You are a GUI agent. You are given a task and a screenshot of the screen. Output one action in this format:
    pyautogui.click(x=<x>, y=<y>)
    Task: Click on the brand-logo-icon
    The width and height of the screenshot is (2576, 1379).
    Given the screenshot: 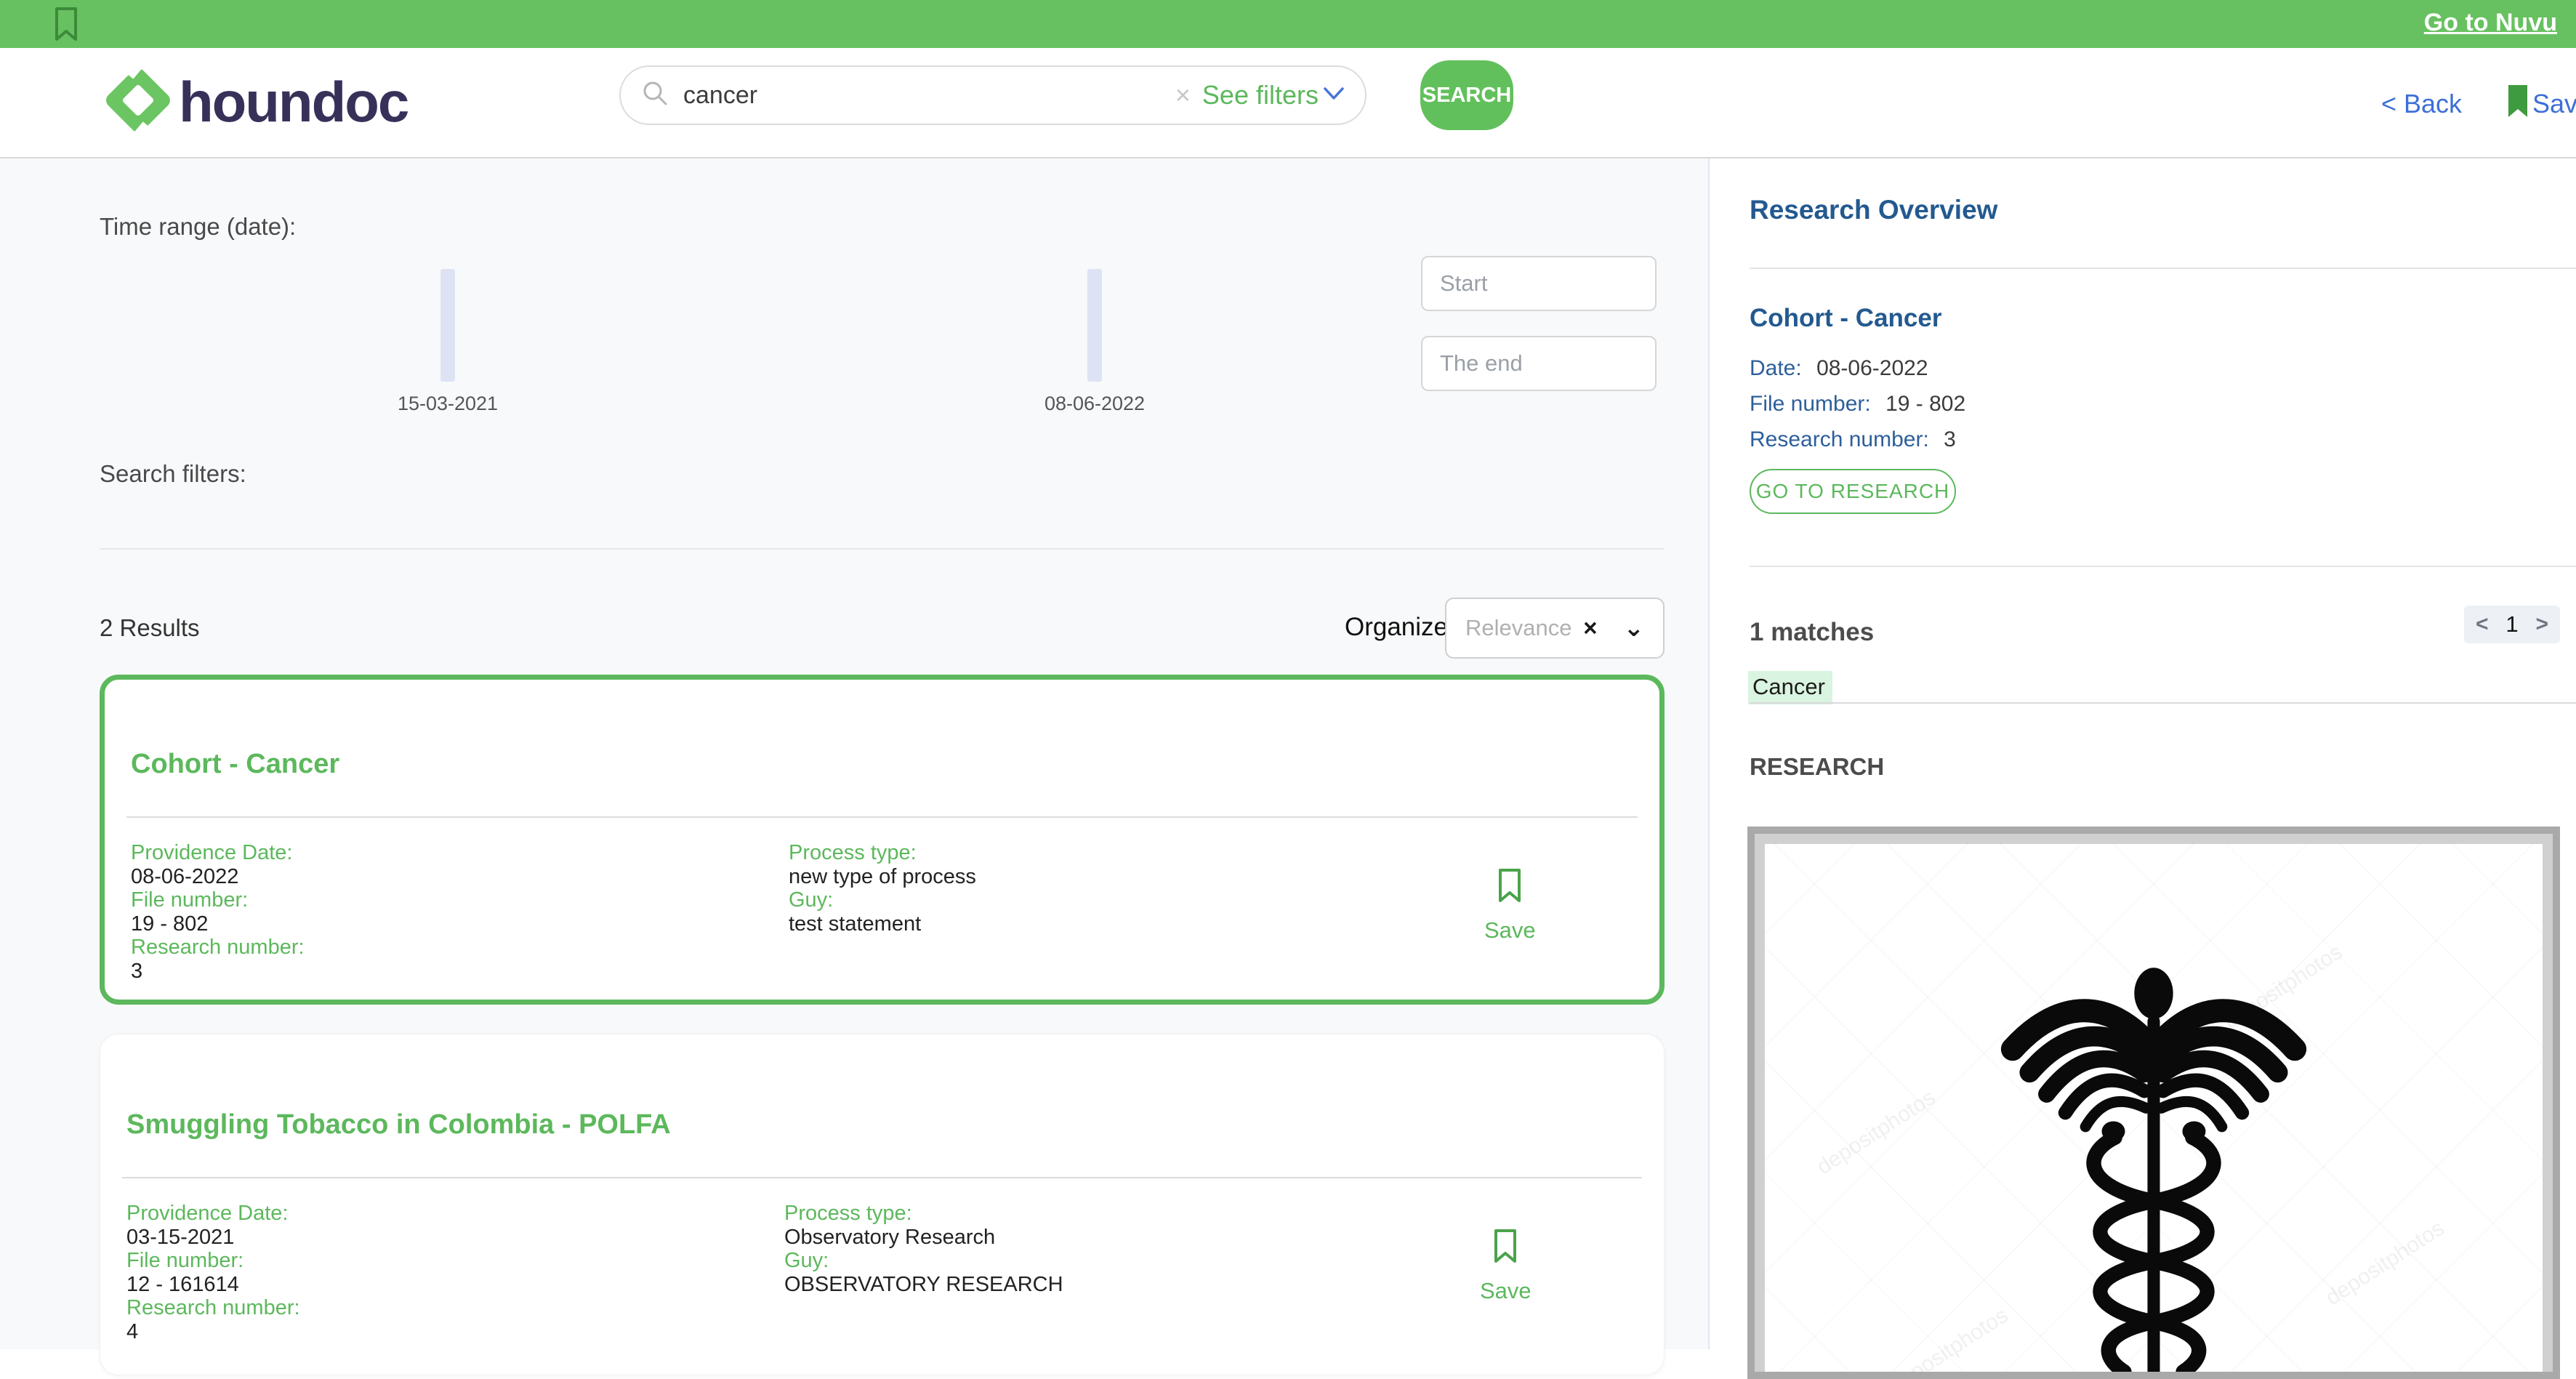 What is the action you would take?
    pyautogui.click(x=138, y=101)
    